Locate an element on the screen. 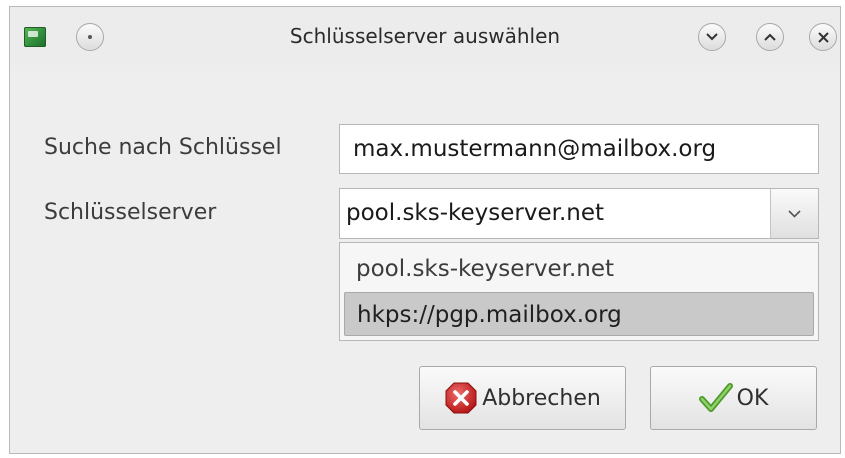 The width and height of the screenshot is (845, 458). keyserver-selected-value: pool.sks-keyserver.net is located at coordinates (475, 213).